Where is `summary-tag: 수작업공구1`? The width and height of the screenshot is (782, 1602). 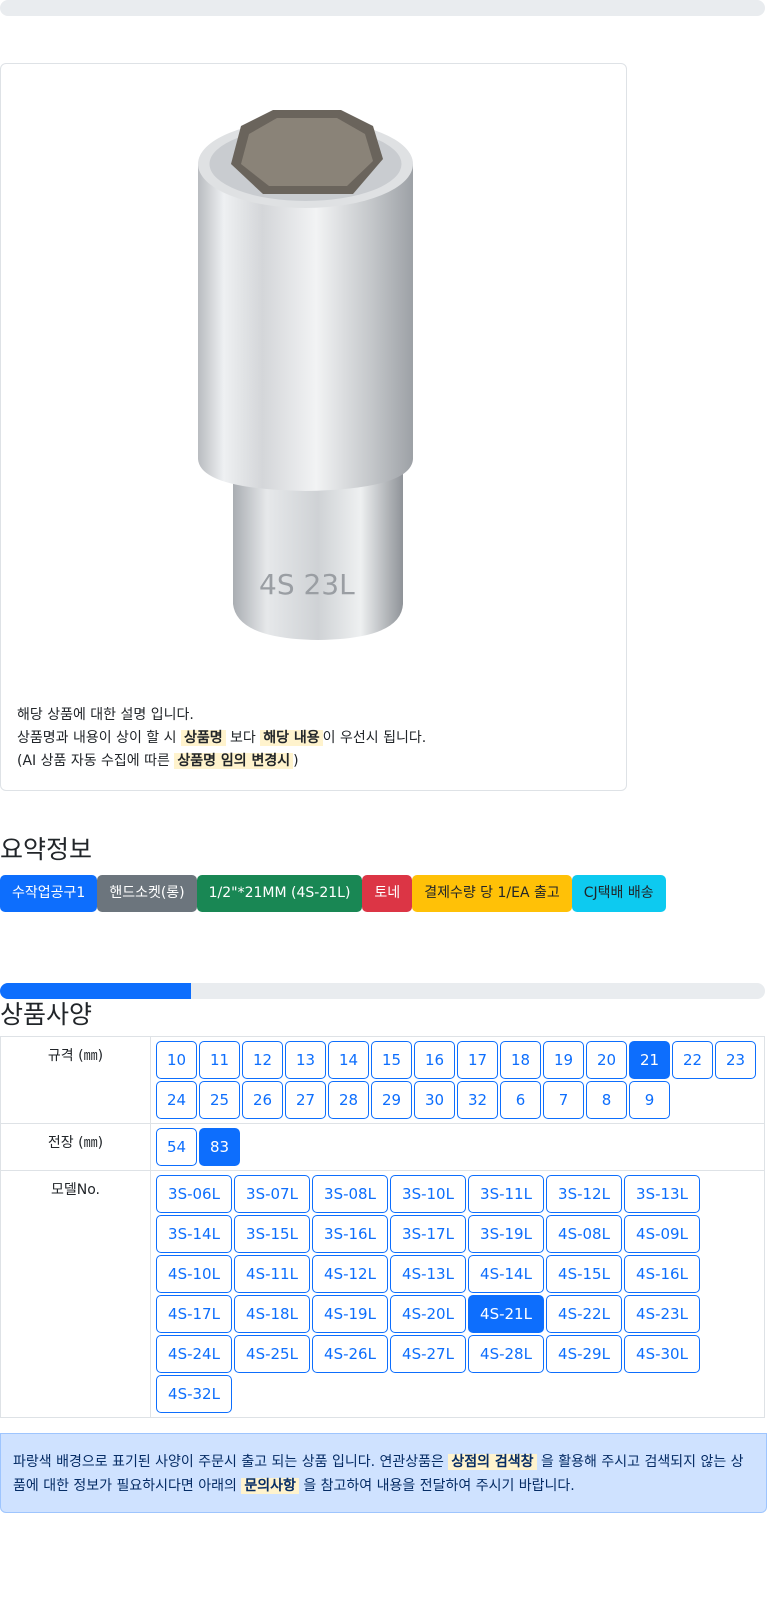
summary-tag: 수작업공구1 is located at coordinates (49, 893).